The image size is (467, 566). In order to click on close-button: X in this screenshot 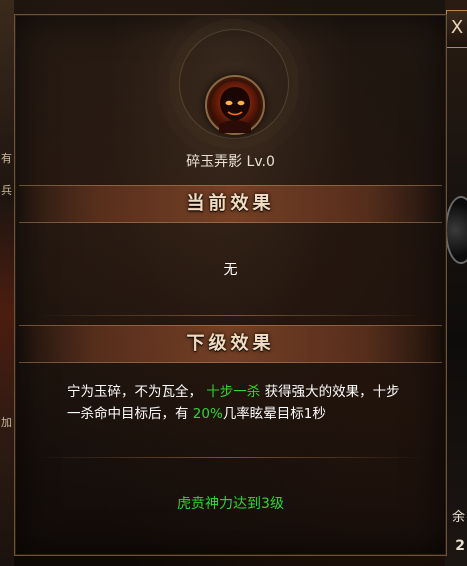, I will do `click(456, 29)`.